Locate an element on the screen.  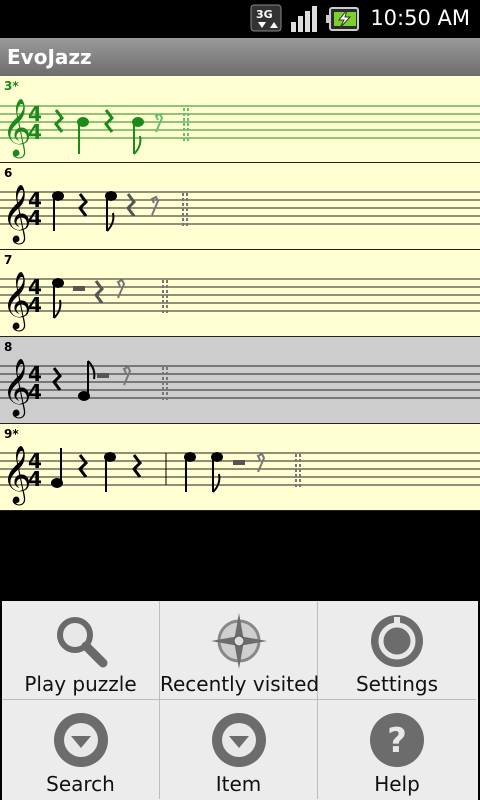
menu-item-label: Settings is located at coordinates (397, 684).